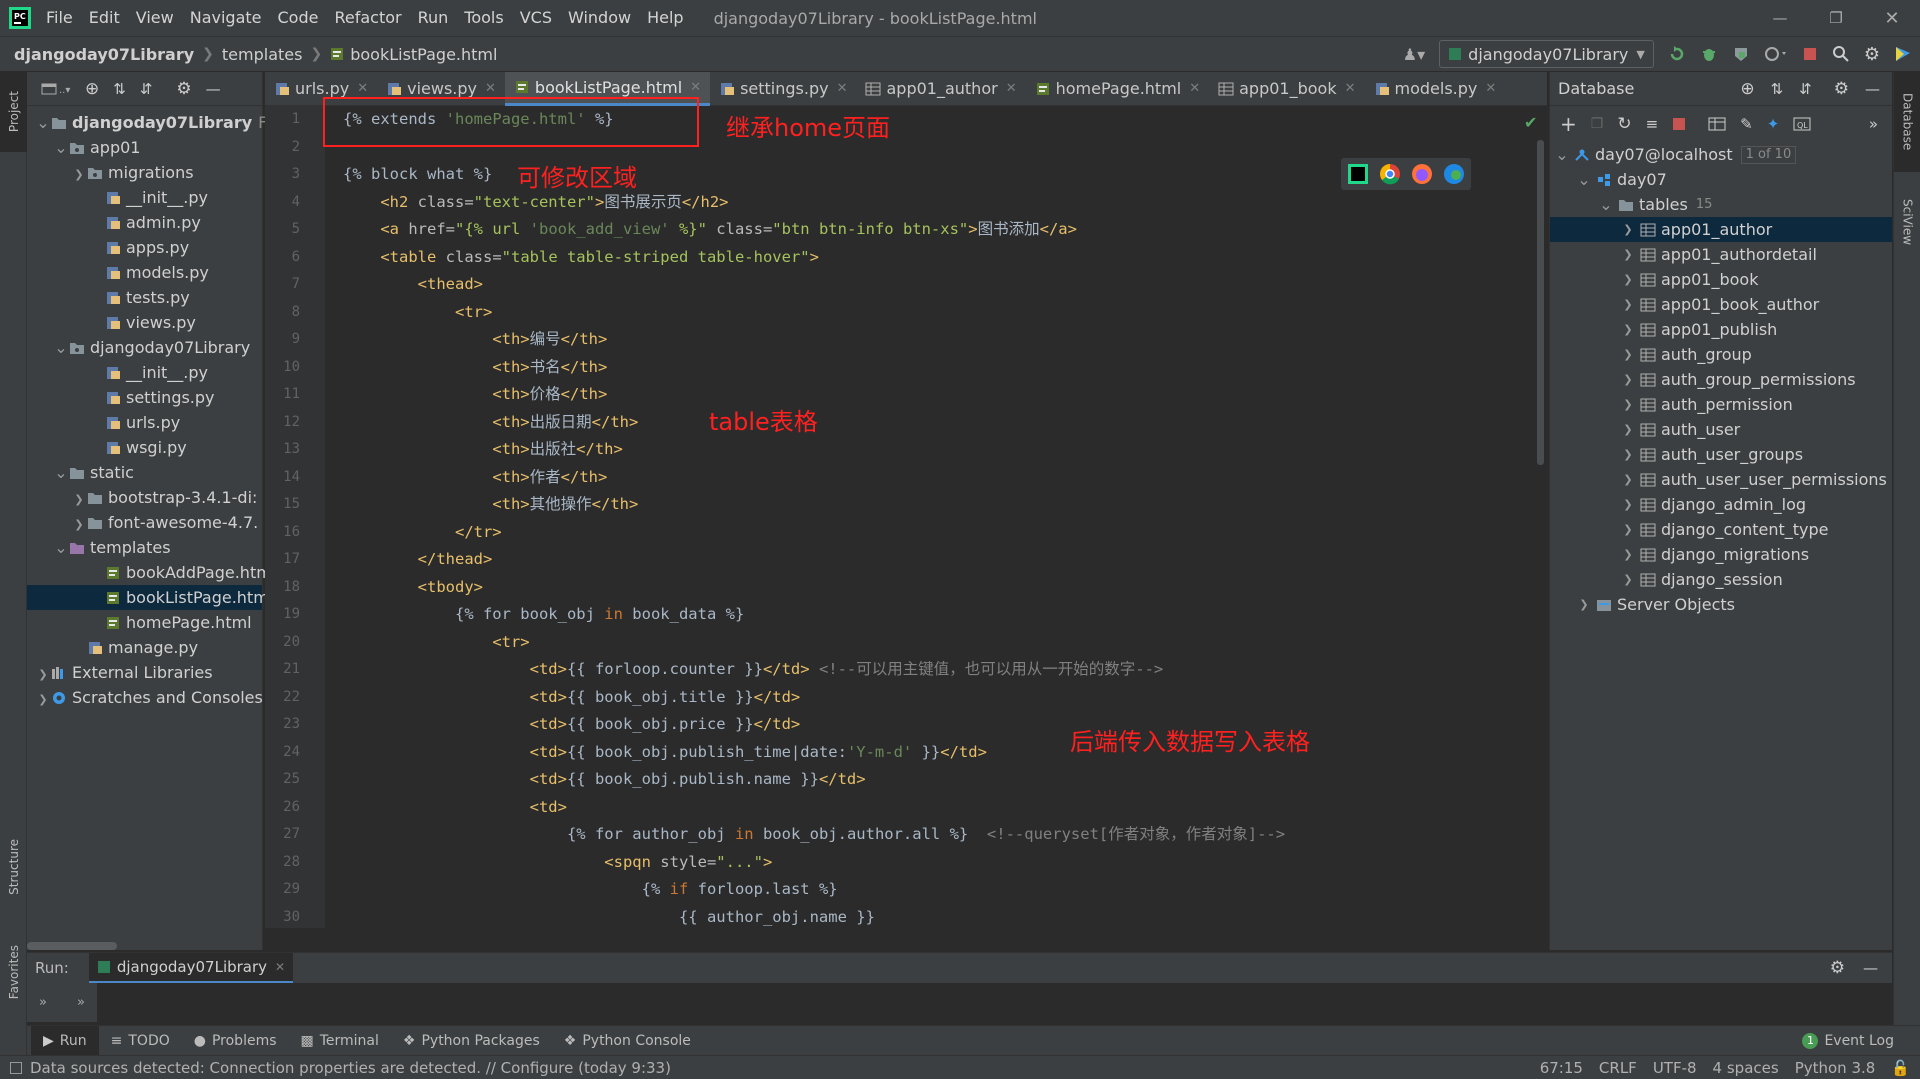 The width and height of the screenshot is (1920, 1079). What do you see at coordinates (1835, 1068) in the screenshot?
I see `python-interpreter: Python 3.8` at bounding box center [1835, 1068].